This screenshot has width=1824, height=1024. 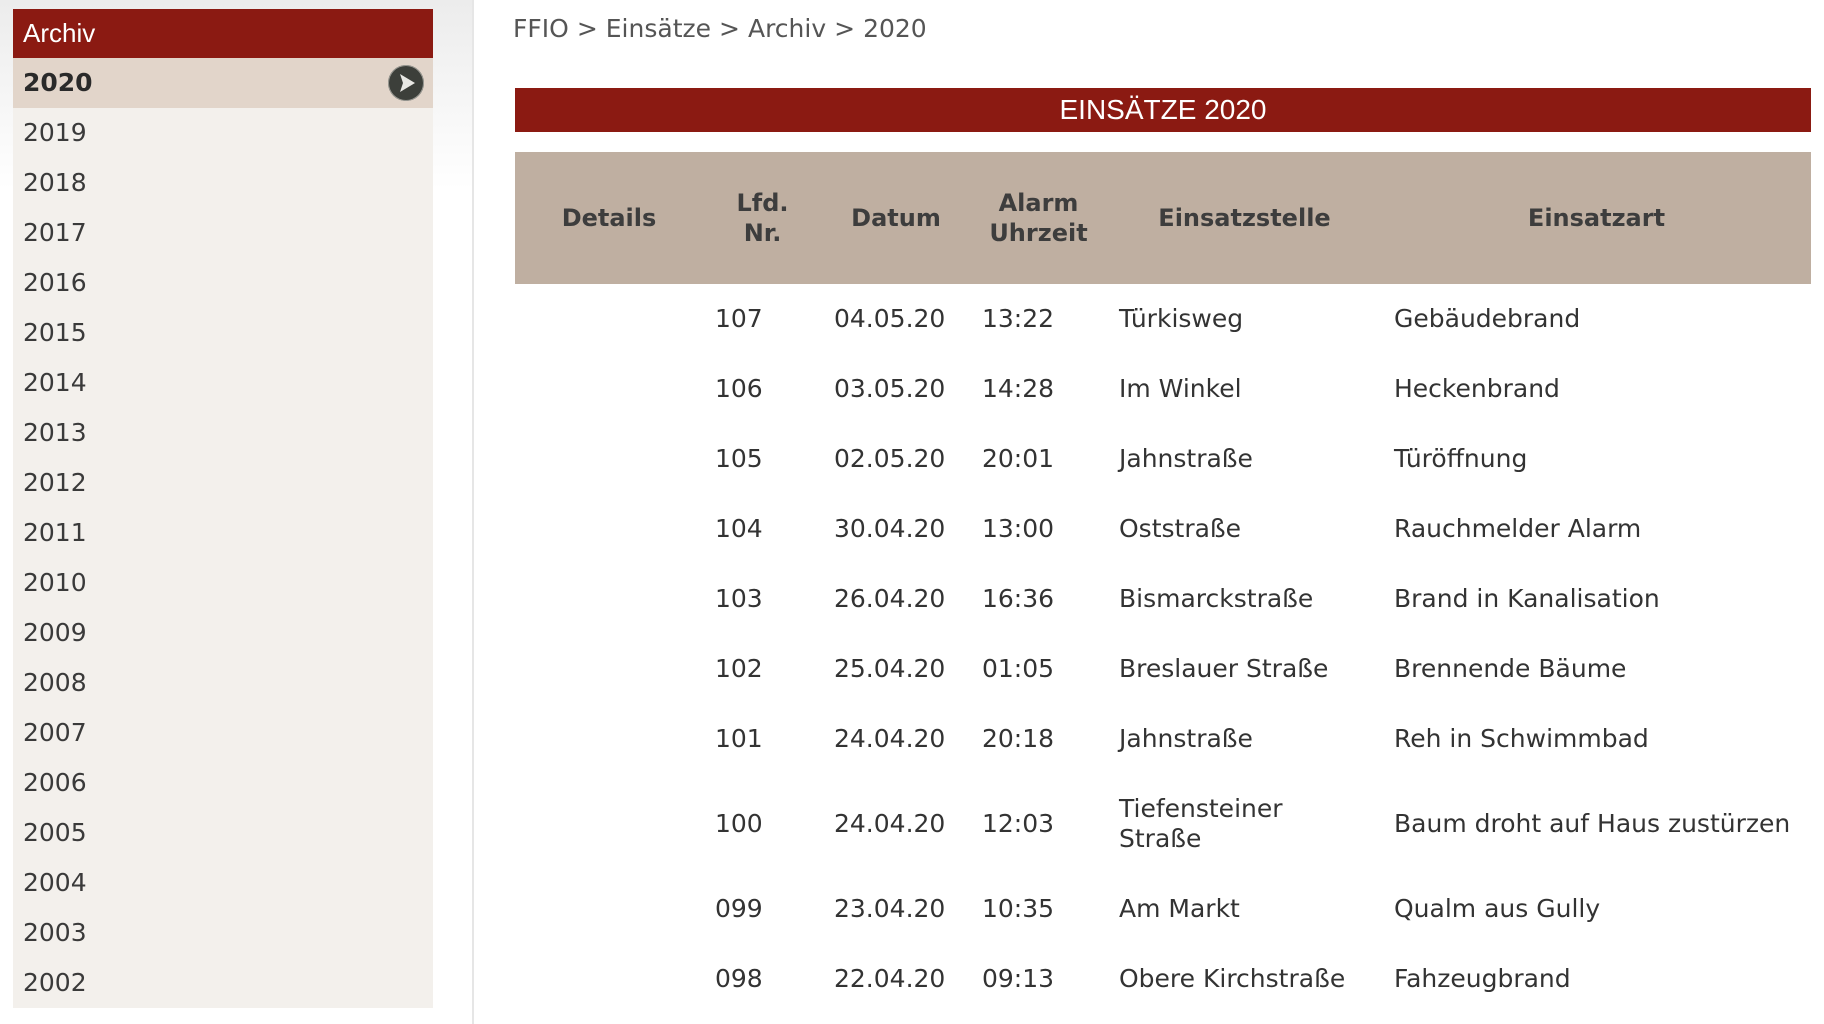 I want to click on column-header-nr-line1: Lfd., so click(x=762, y=203).